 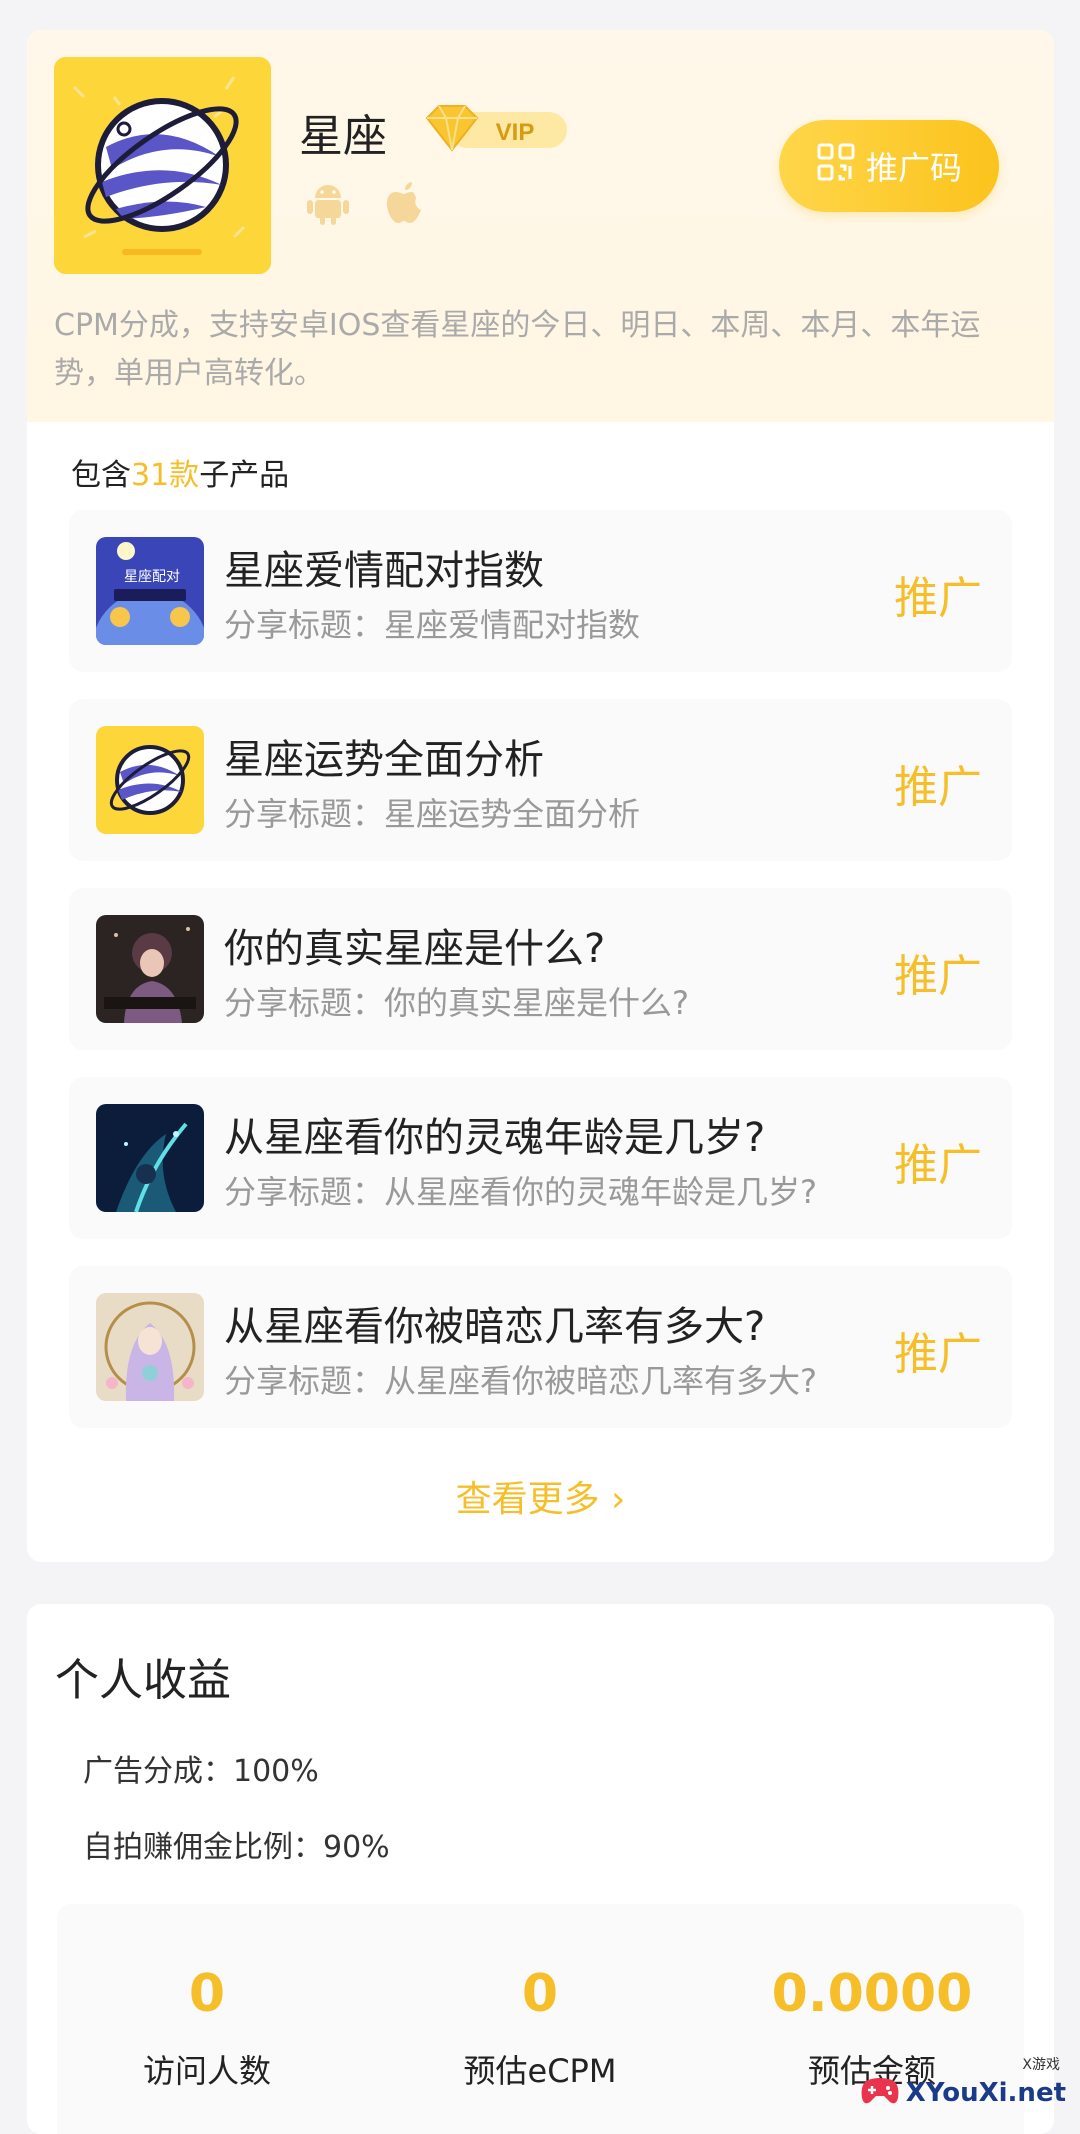 I want to click on product-share-title: 分享标题：从星座看你被暗恋几率有多大?, so click(x=520, y=1381).